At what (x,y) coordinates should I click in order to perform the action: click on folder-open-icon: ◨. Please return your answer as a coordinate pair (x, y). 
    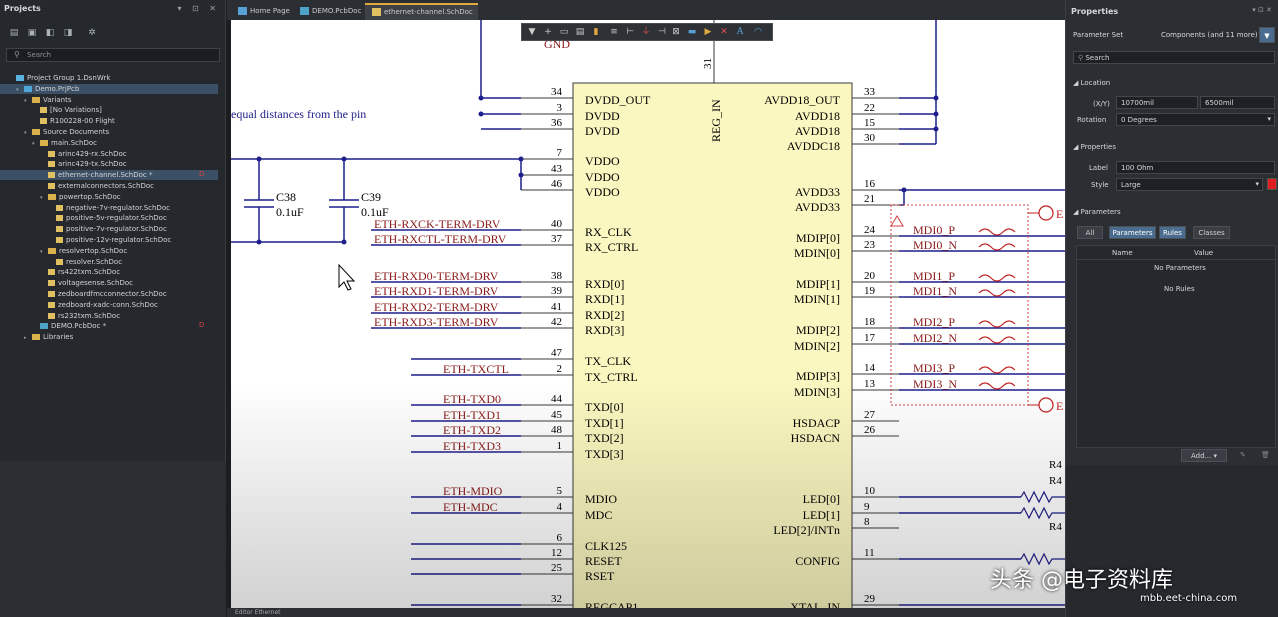
    Looking at the image, I should click on (68, 35).